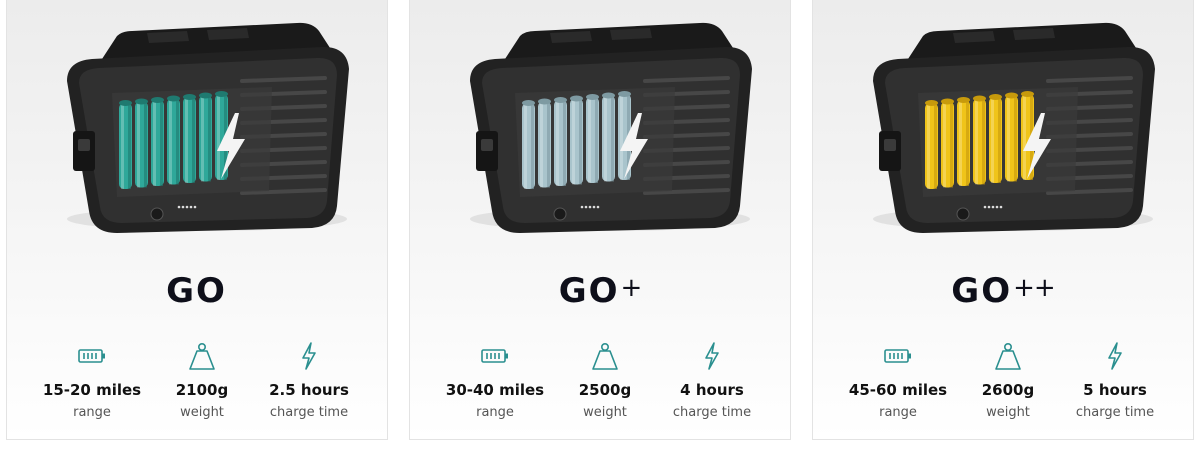  Describe the element at coordinates (1008, 390) in the screenshot. I see `spec-value: 2600g` at that location.